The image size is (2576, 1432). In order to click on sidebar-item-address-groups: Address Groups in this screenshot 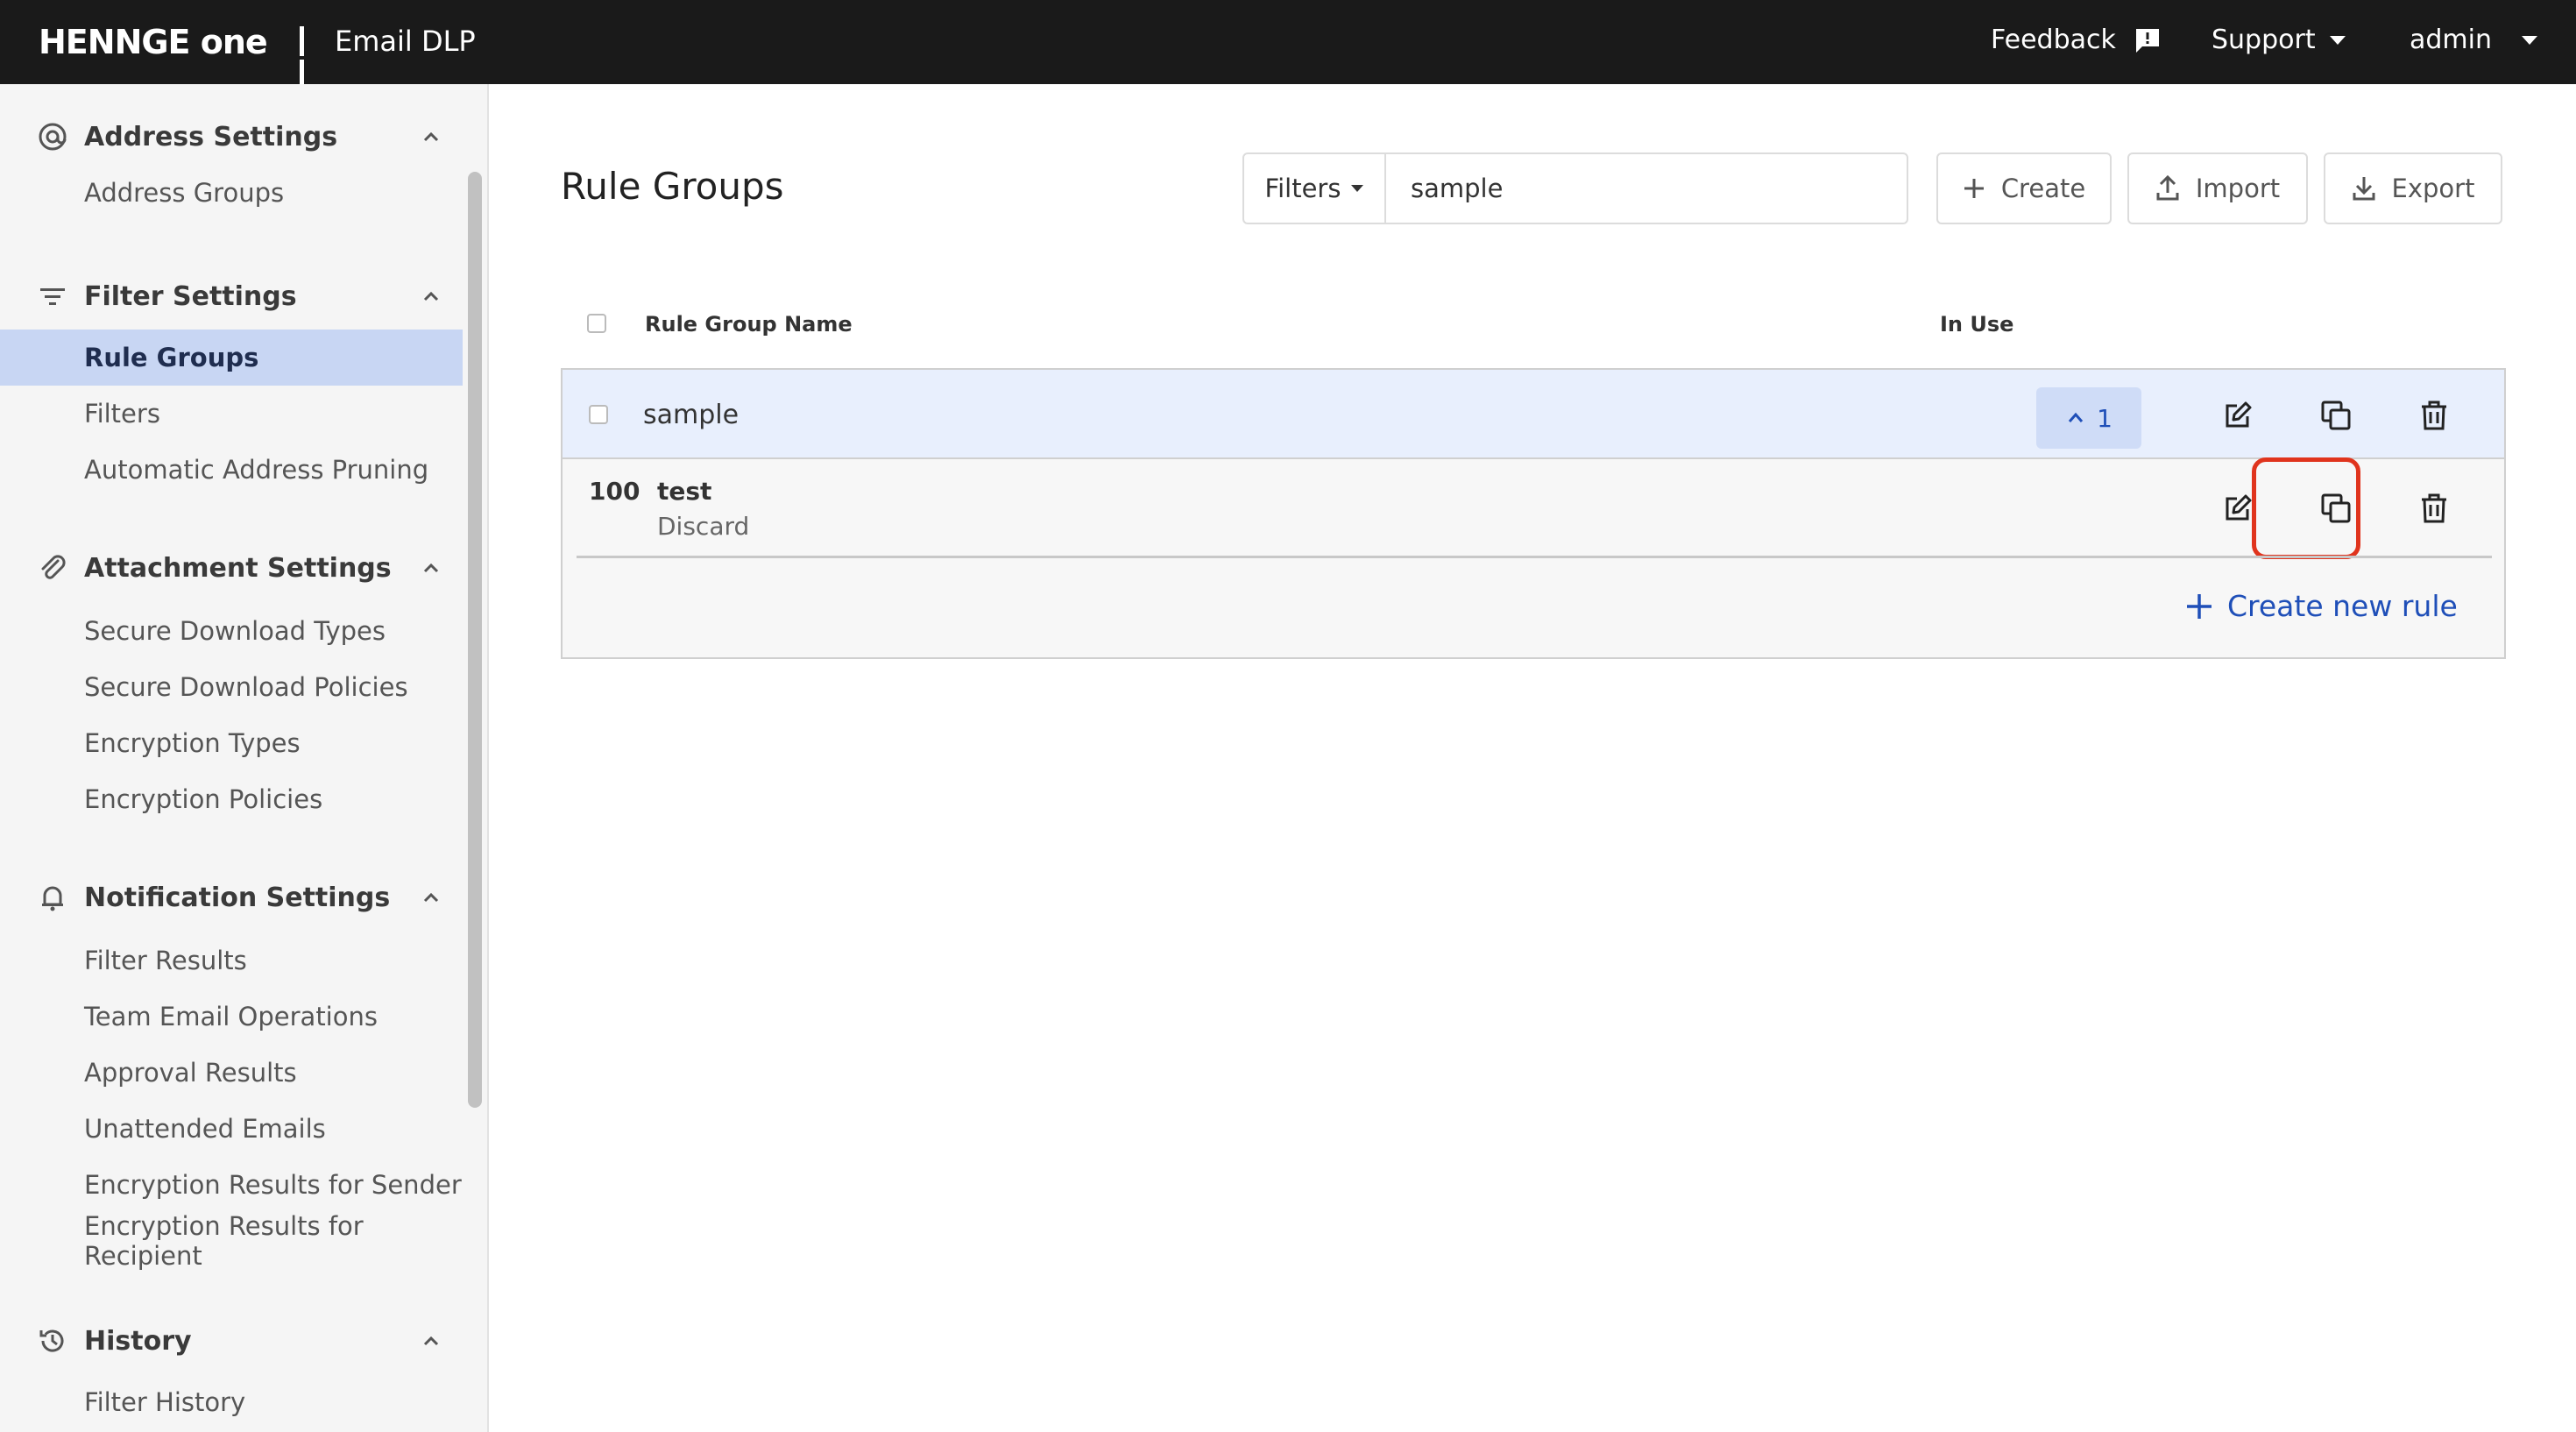, I will do `click(231, 193)`.